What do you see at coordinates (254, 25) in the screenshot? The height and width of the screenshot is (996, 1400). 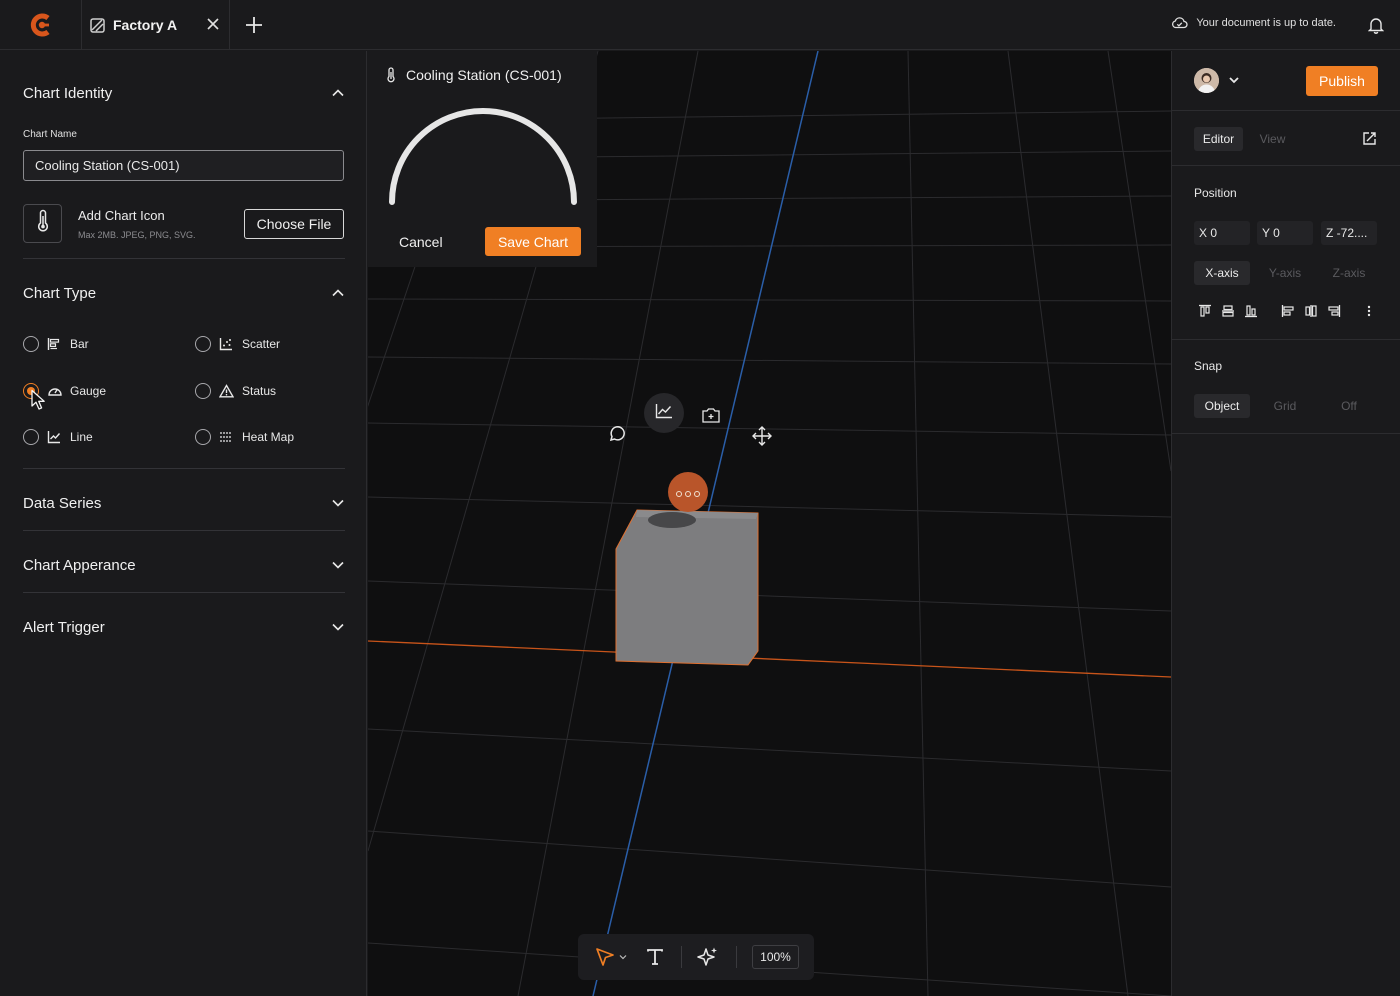 I see `plus-icon` at bounding box center [254, 25].